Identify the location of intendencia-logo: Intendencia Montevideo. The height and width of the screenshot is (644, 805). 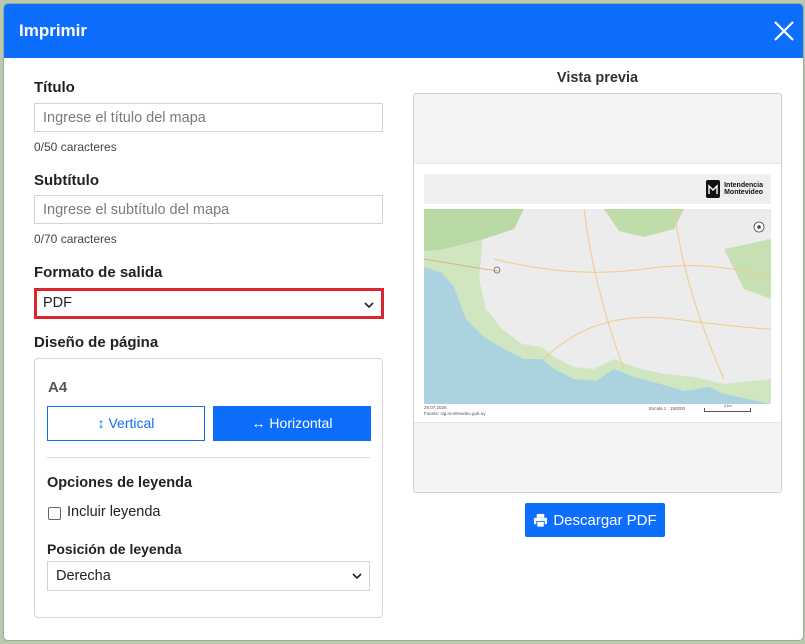
(734, 189).